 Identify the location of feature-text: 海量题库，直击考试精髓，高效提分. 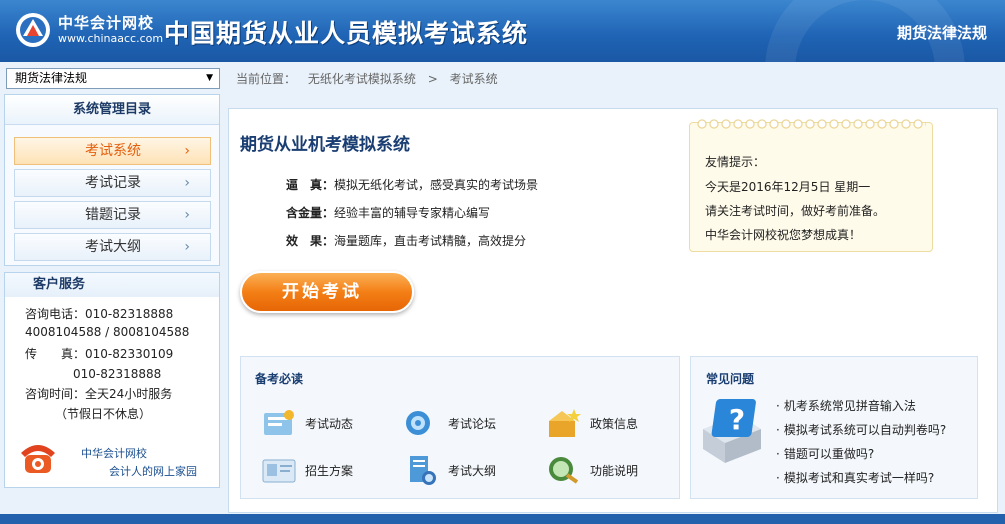
(430, 241).